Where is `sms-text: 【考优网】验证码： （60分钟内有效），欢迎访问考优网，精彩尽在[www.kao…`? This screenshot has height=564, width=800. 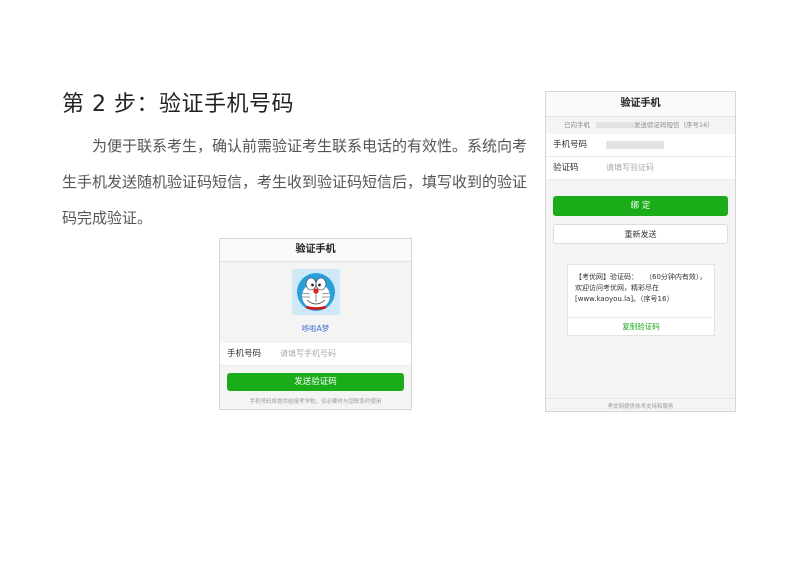
sms-text: 【考优网】验证码： （60分钟内有效），欢迎访问考优网，精彩尽在[www.kao… is located at coordinates (641, 288).